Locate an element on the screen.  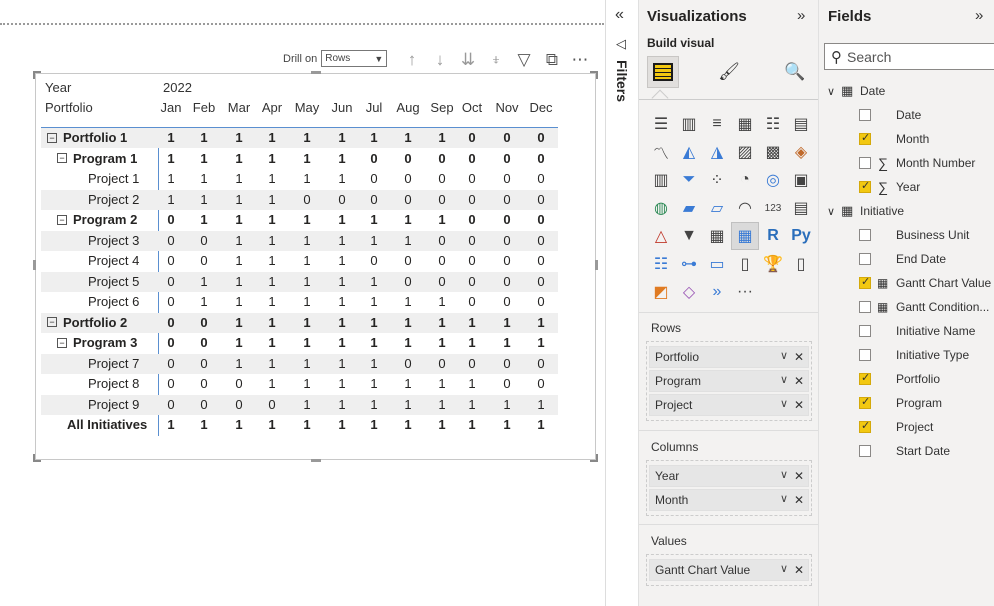
collapse-toggle-icon: − is located at coordinates (52, 137).